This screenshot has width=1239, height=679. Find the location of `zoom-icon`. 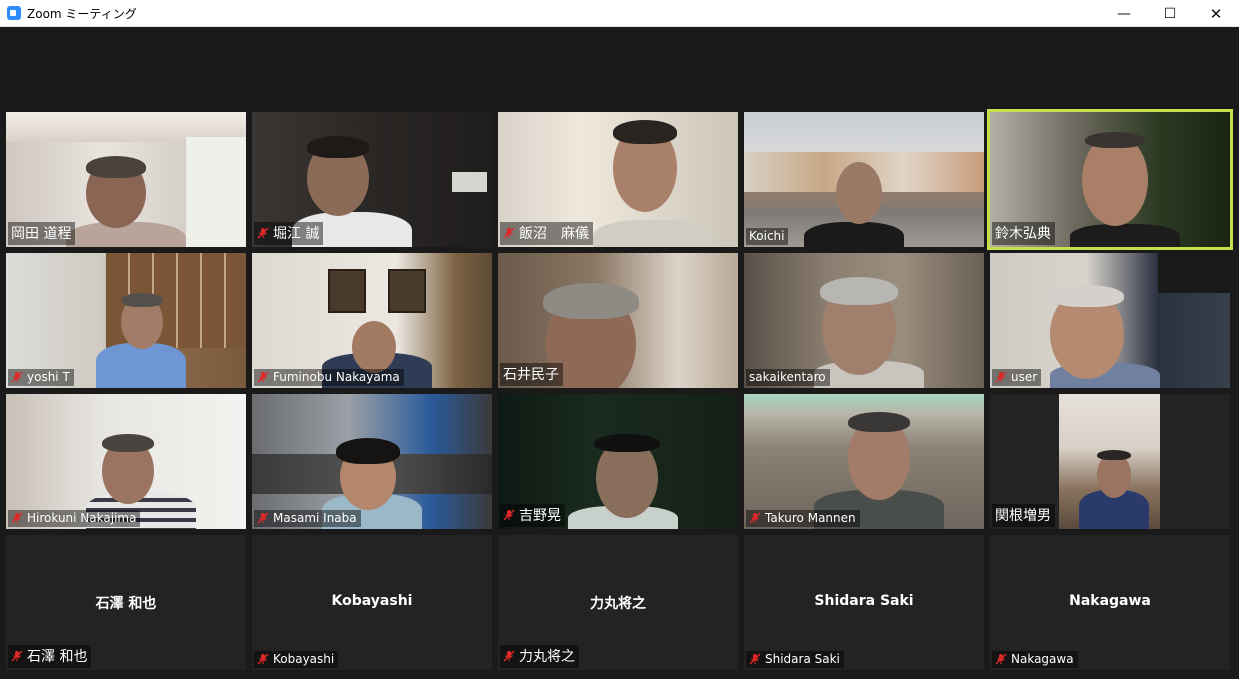

zoom-icon is located at coordinates (14, 13).